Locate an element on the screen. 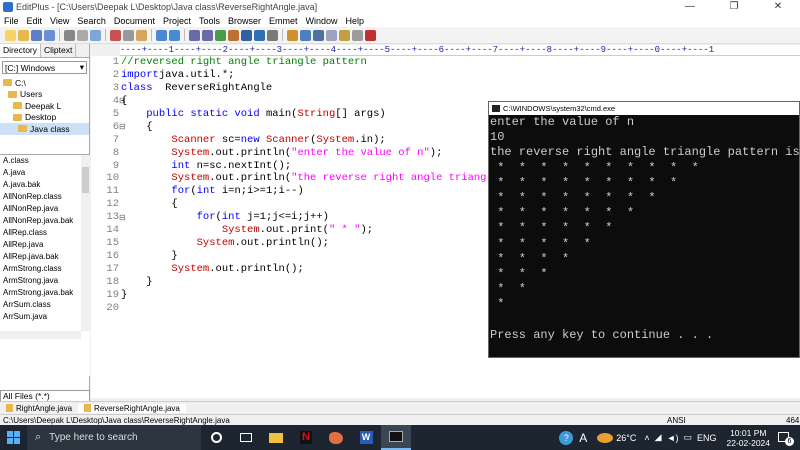 Image resolution: width=800 pixels, height=450 pixels. paste-icon is located at coordinates (141, 35).